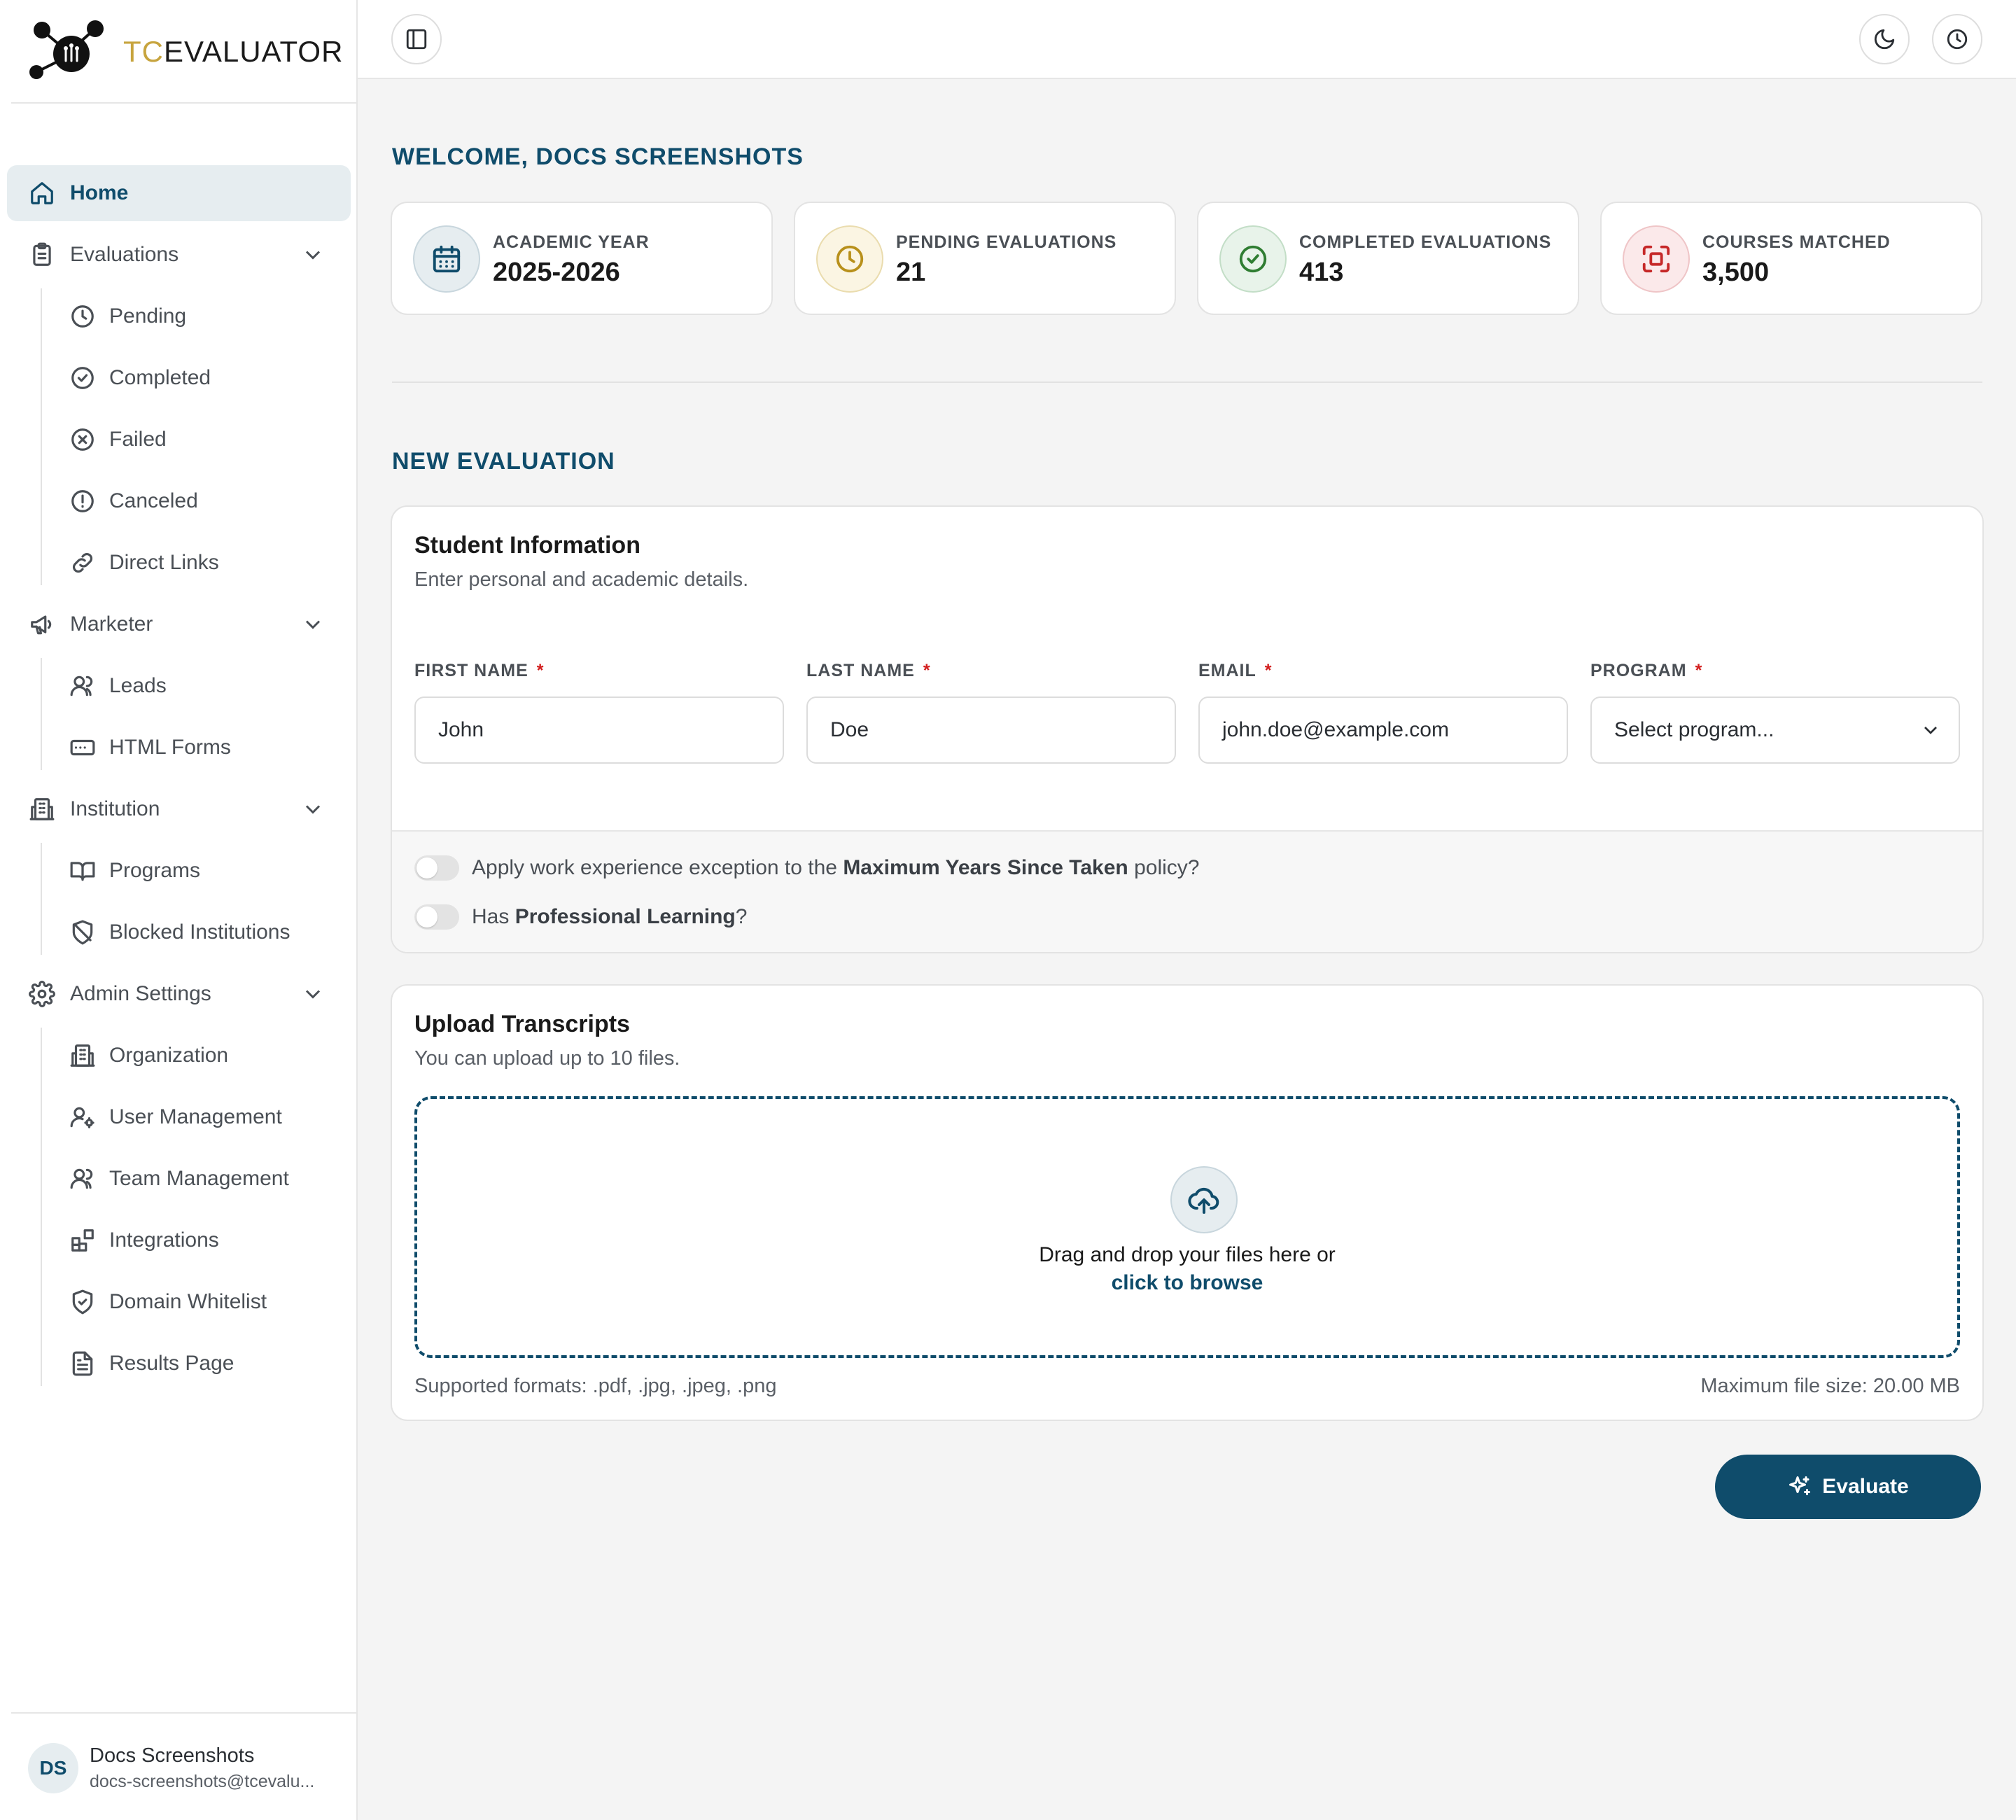 The image size is (2016, 1820). I want to click on sidebar-item-label: Blocked Institutions, so click(199, 932).